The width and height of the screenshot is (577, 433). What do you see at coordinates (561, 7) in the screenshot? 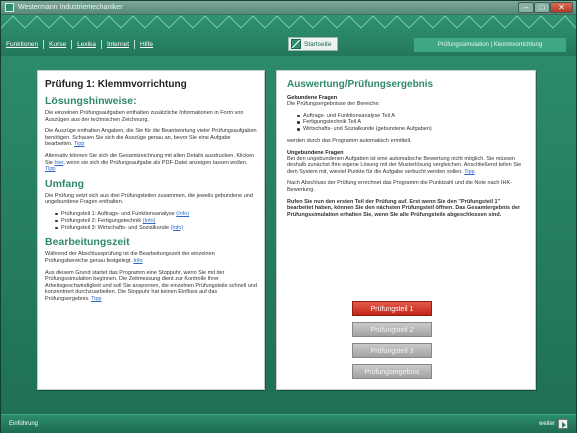
I see `close-button: ✕` at bounding box center [561, 7].